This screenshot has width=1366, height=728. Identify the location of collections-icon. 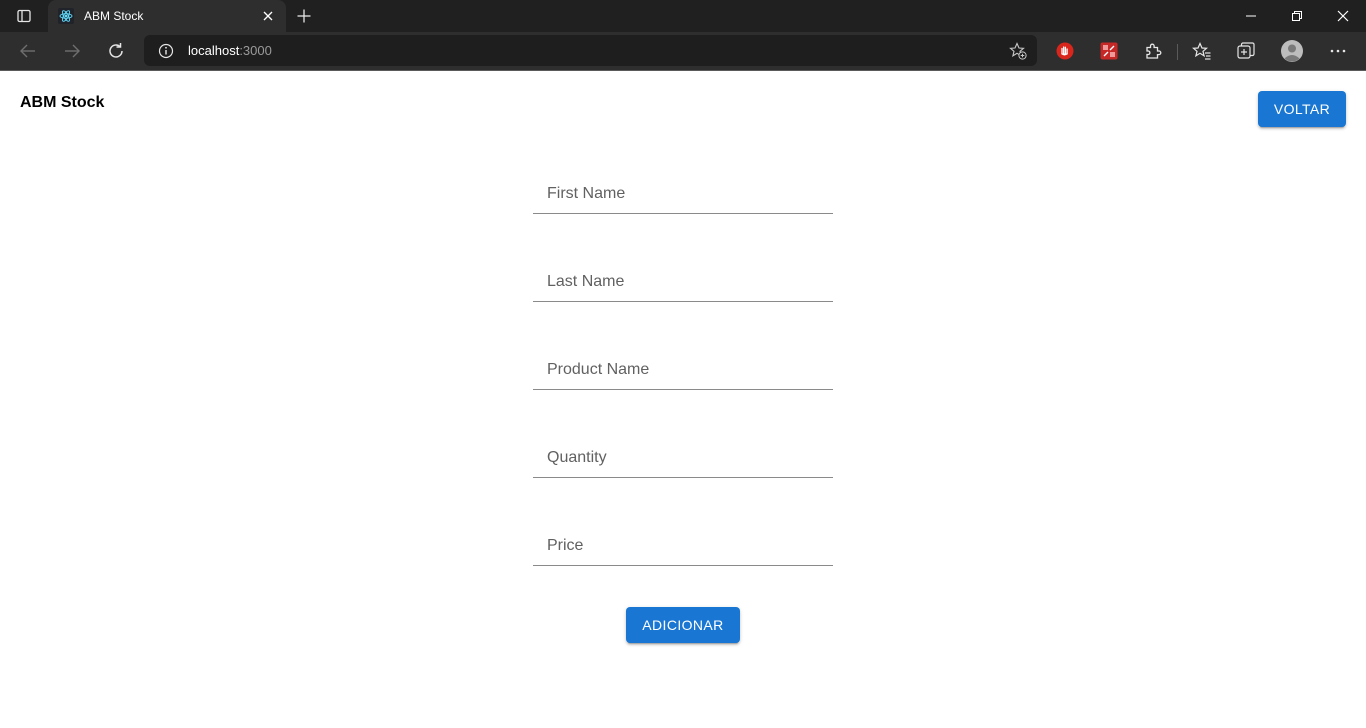
(1246, 51).